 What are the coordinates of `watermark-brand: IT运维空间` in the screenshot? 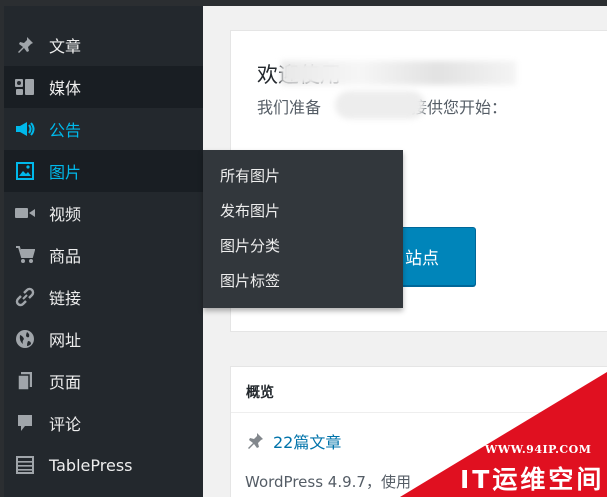 It's located at (532, 479).